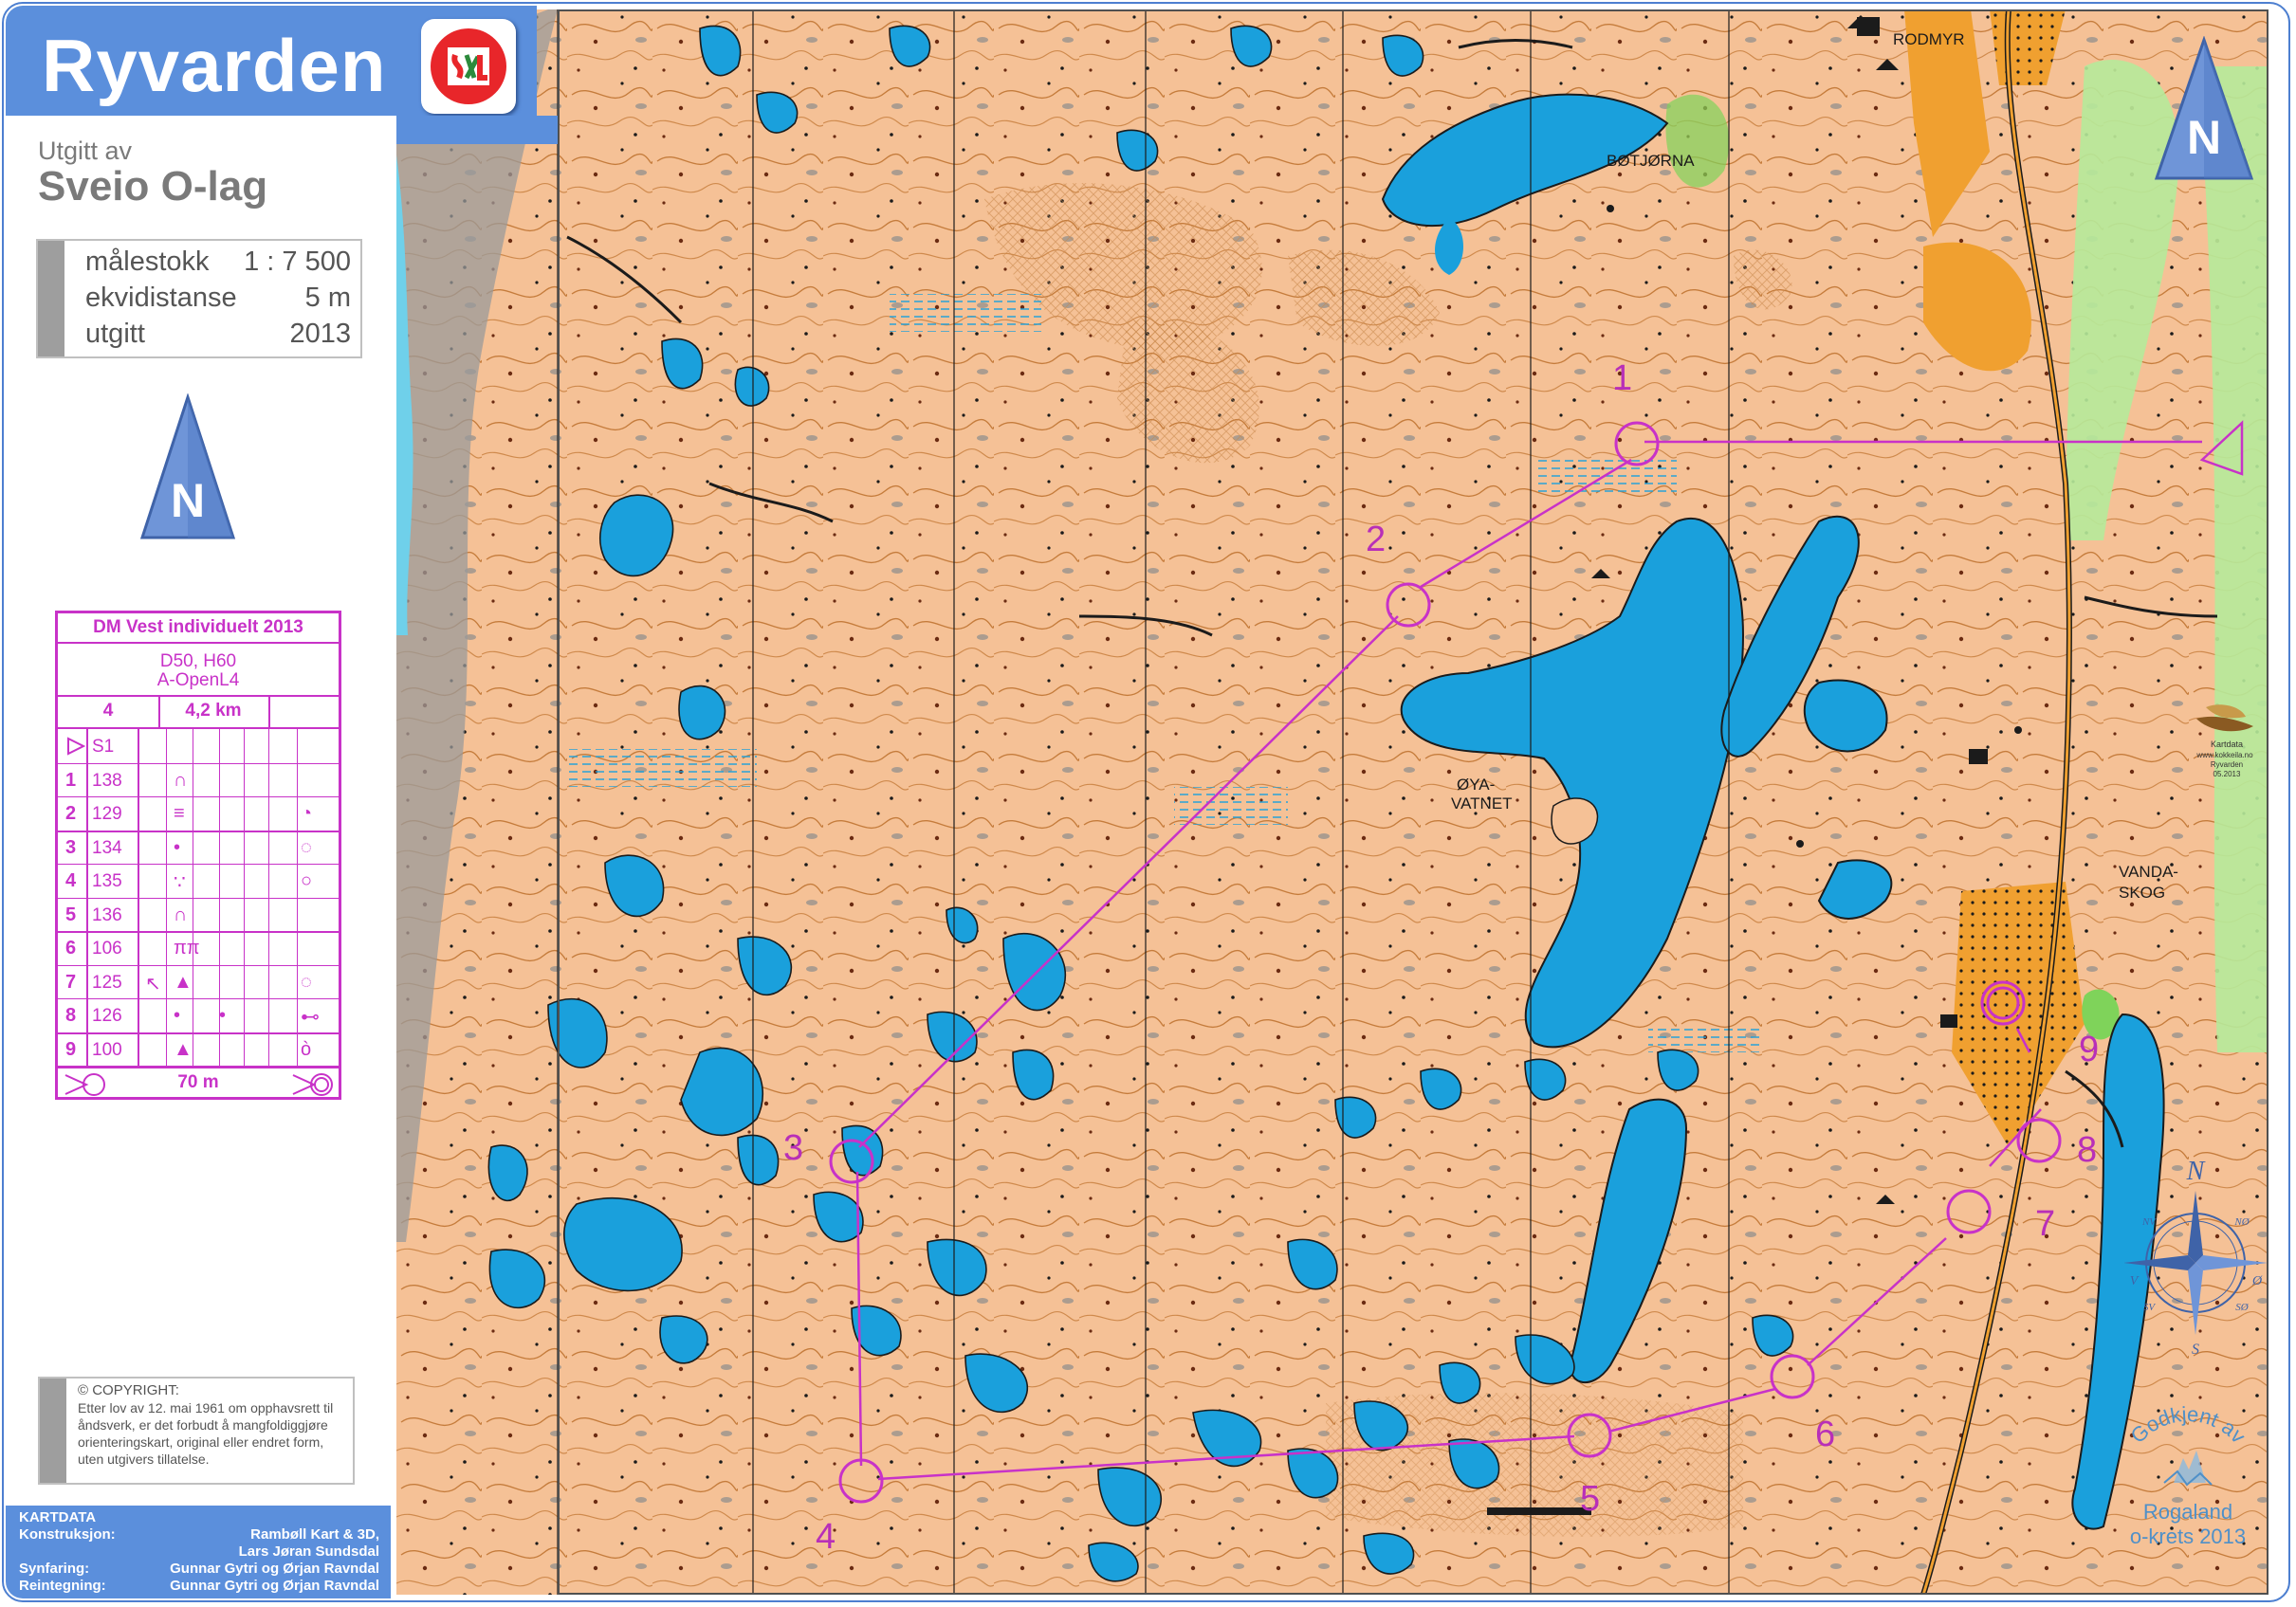 This screenshot has width=2296, height=1607. I want to click on approved-line-1: Rogaland, so click(2187, 1512).